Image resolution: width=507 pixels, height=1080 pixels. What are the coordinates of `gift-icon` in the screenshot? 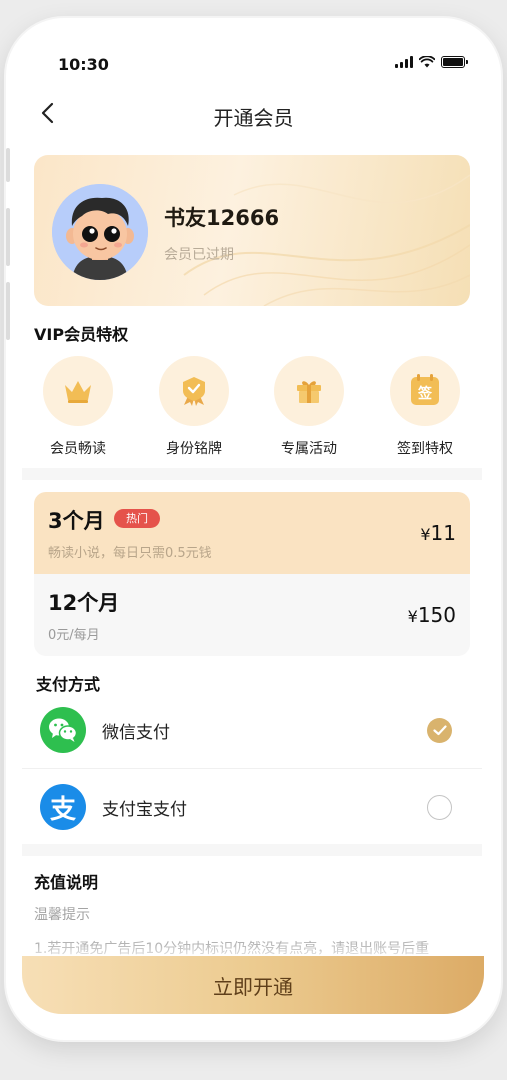 It's located at (309, 392).